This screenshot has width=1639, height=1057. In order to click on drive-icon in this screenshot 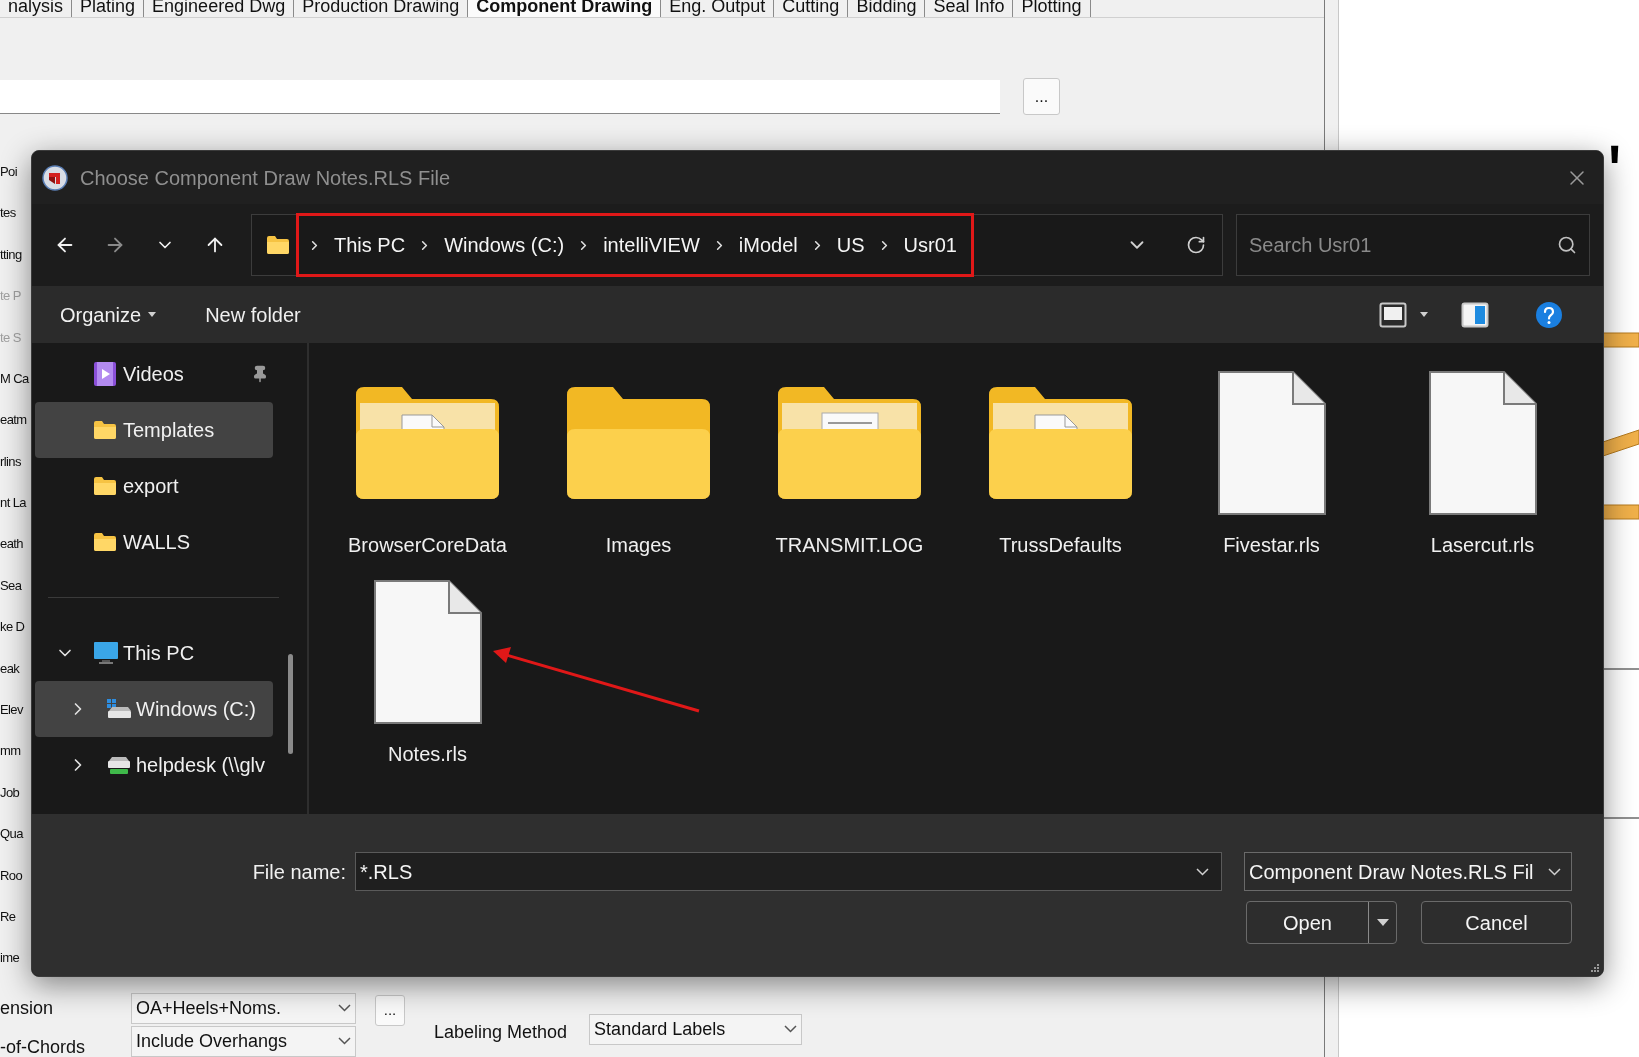, I will do `click(119, 709)`.